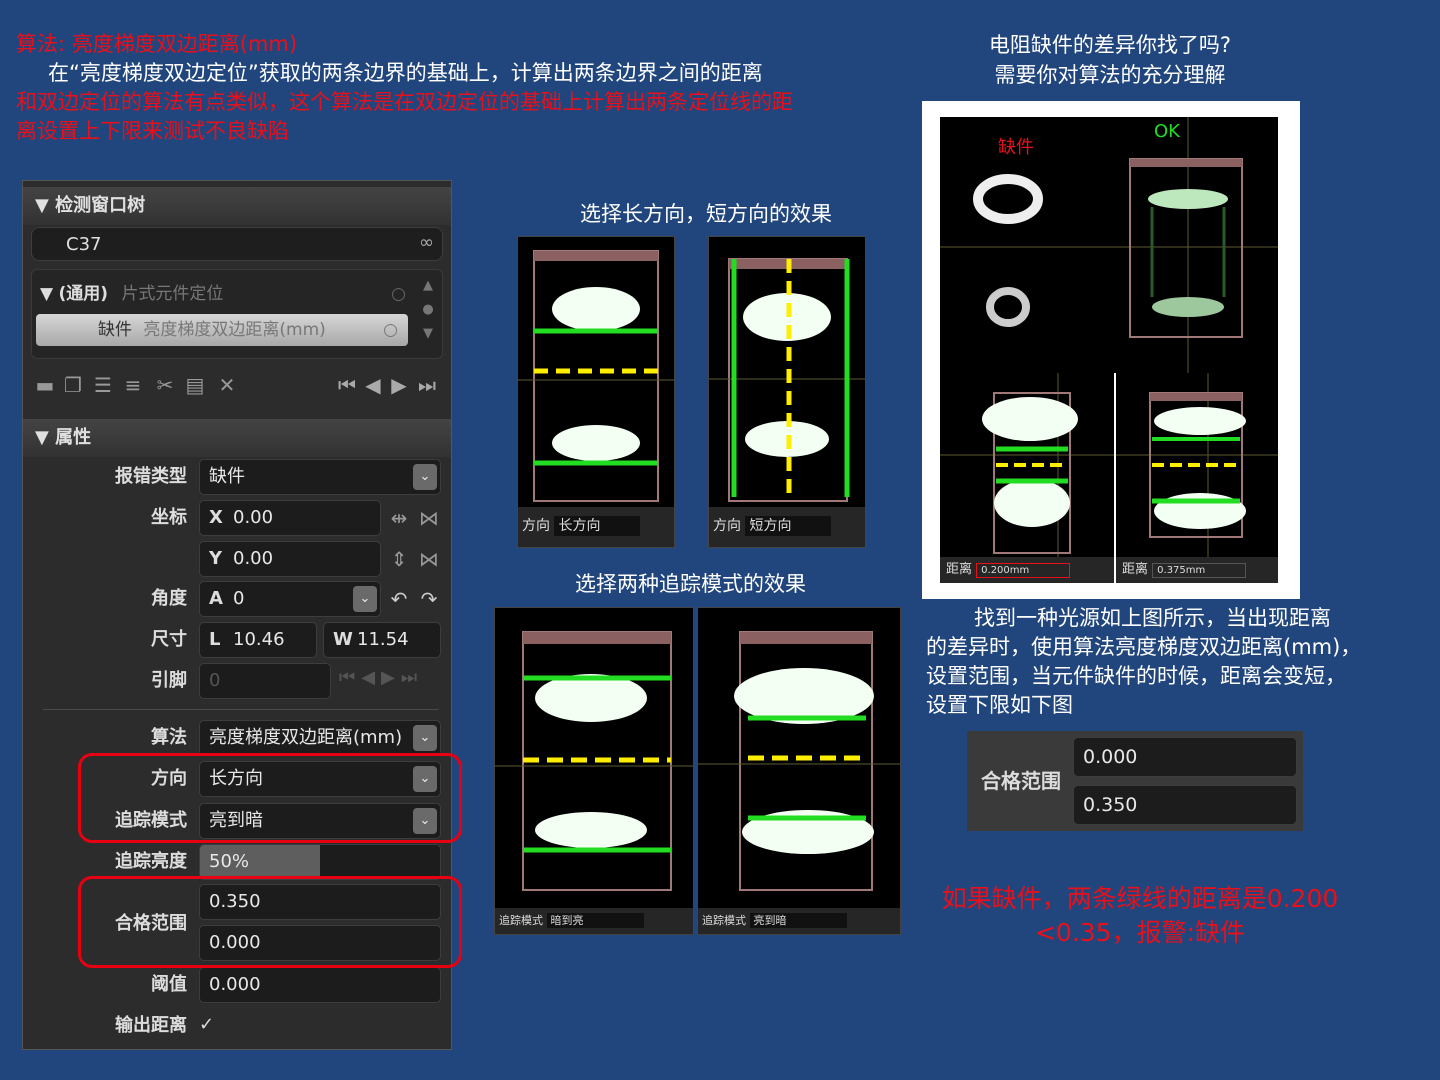 The width and height of the screenshot is (1440, 1080). What do you see at coordinates (594, 921) in the screenshot?
I see `track-bar-1: 追踪模式 暗到亮` at bounding box center [594, 921].